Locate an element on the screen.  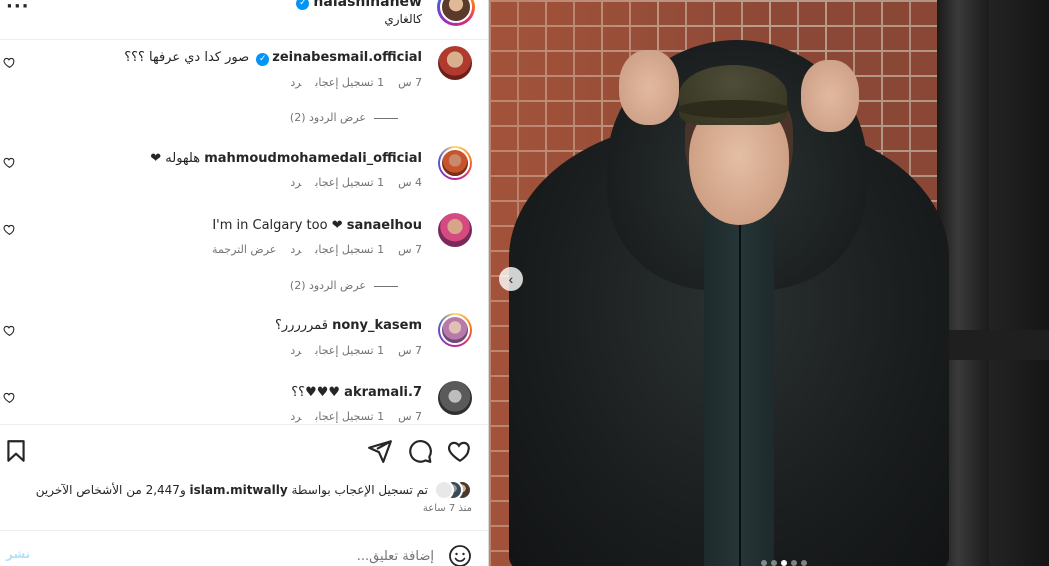
emoji-icon is located at coordinates (460, 555).